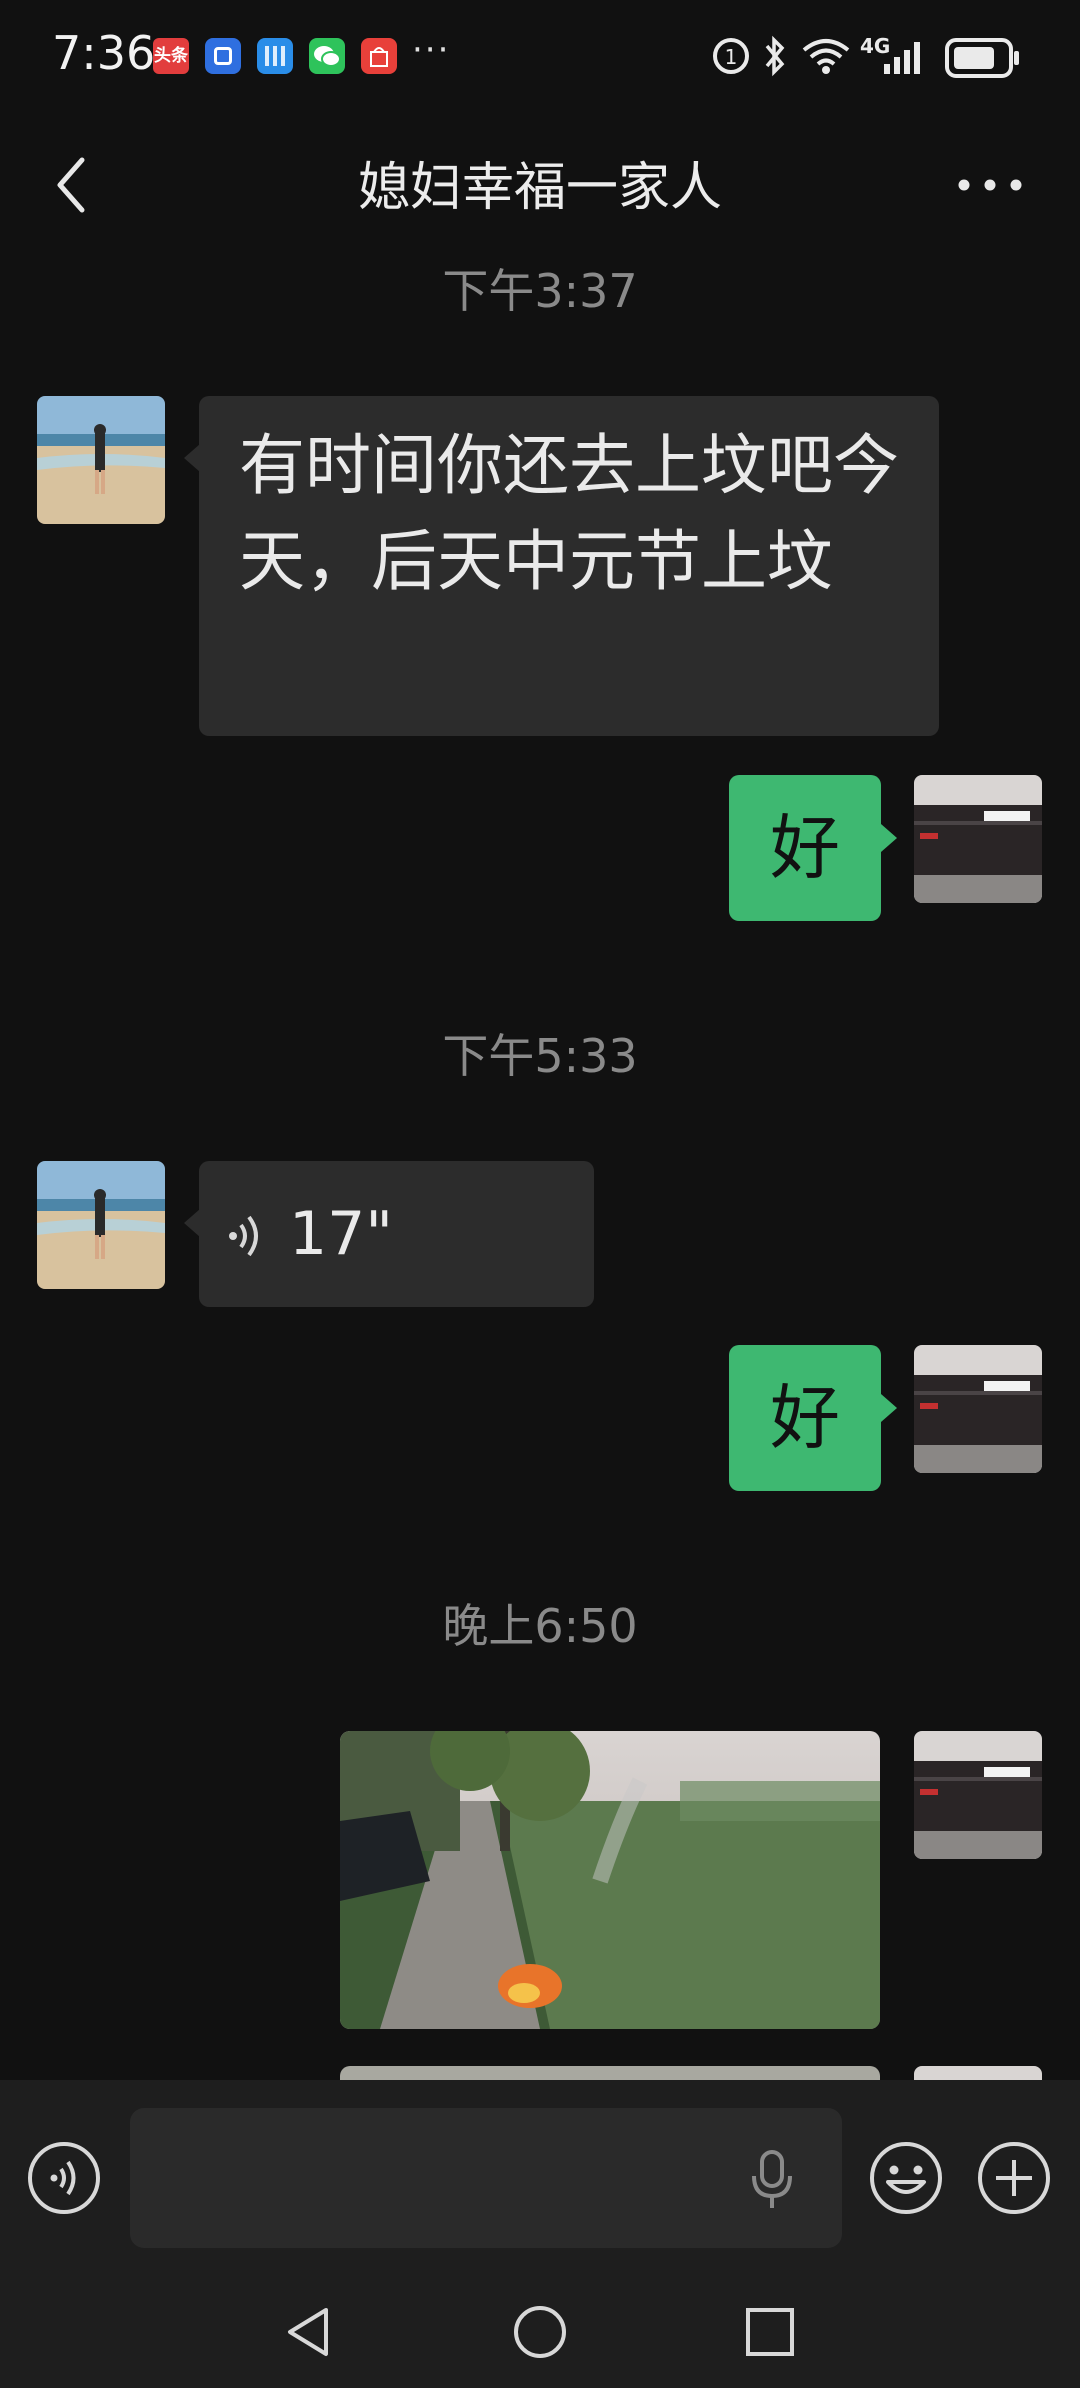 The width and height of the screenshot is (1080, 2388). Describe the element at coordinates (772, 2180) in the screenshot. I see `microphone-icon` at that location.